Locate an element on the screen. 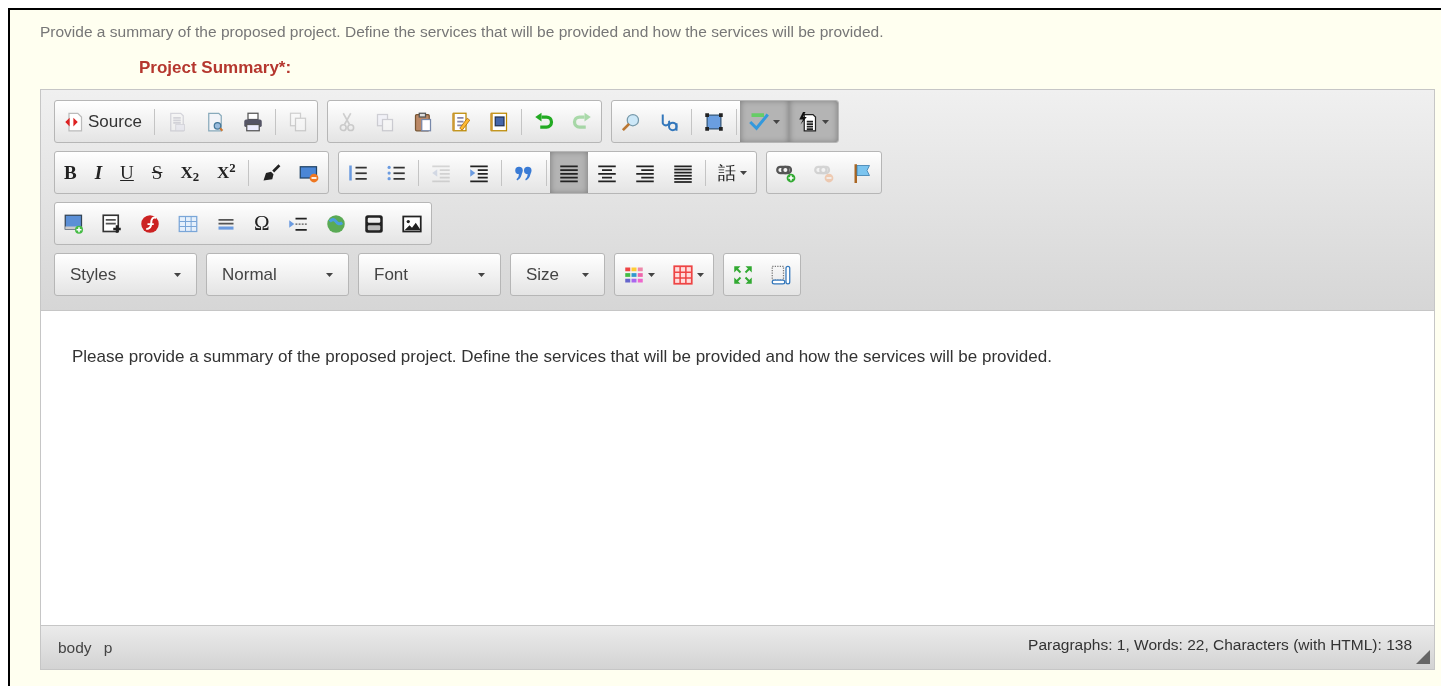 This screenshot has width=1441, height=686. subscript-button: X$_{2}$ is located at coordinates (190, 172).